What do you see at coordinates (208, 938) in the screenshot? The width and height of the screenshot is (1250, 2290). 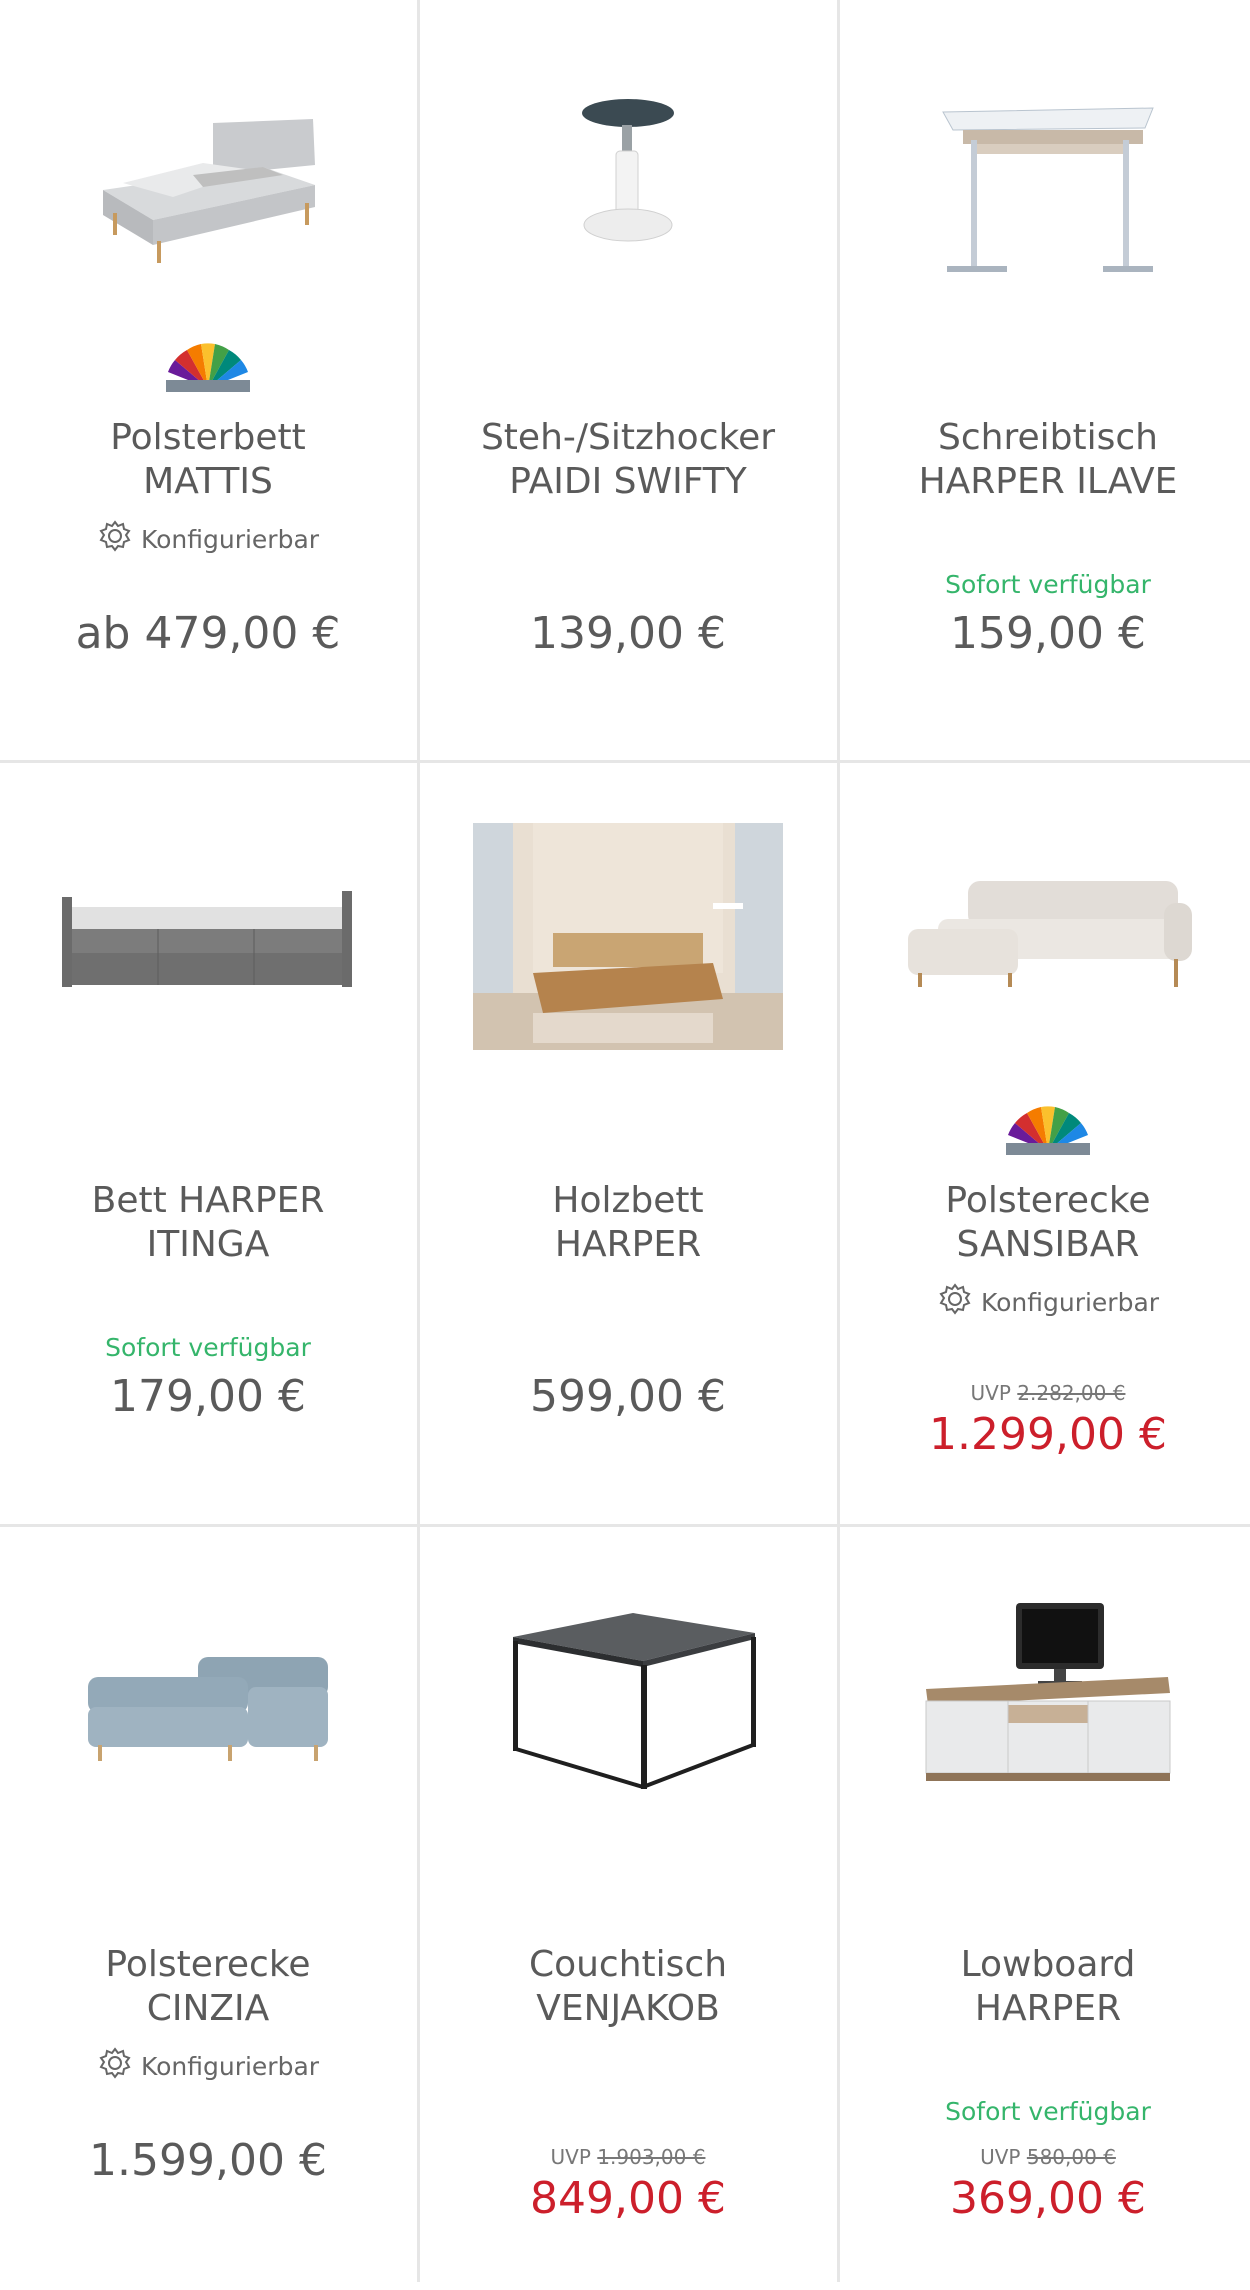 I see `bed-with-drawers-image` at bounding box center [208, 938].